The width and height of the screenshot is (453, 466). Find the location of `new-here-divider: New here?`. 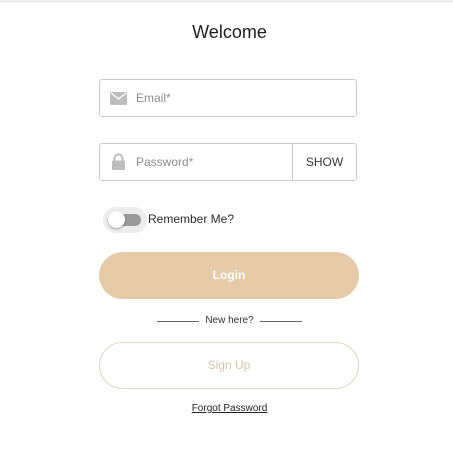

new-here-divider: New here? is located at coordinates (229, 321).